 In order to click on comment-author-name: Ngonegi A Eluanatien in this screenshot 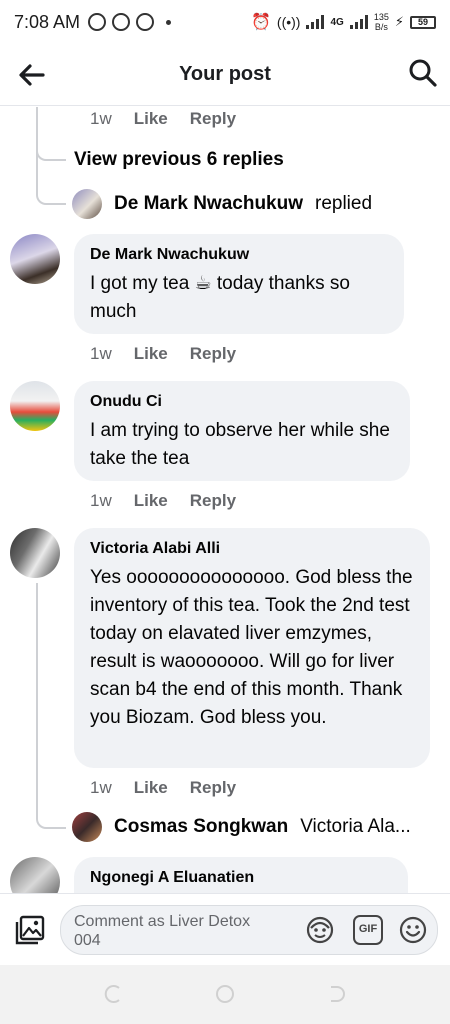, I will do `click(241, 878)`.